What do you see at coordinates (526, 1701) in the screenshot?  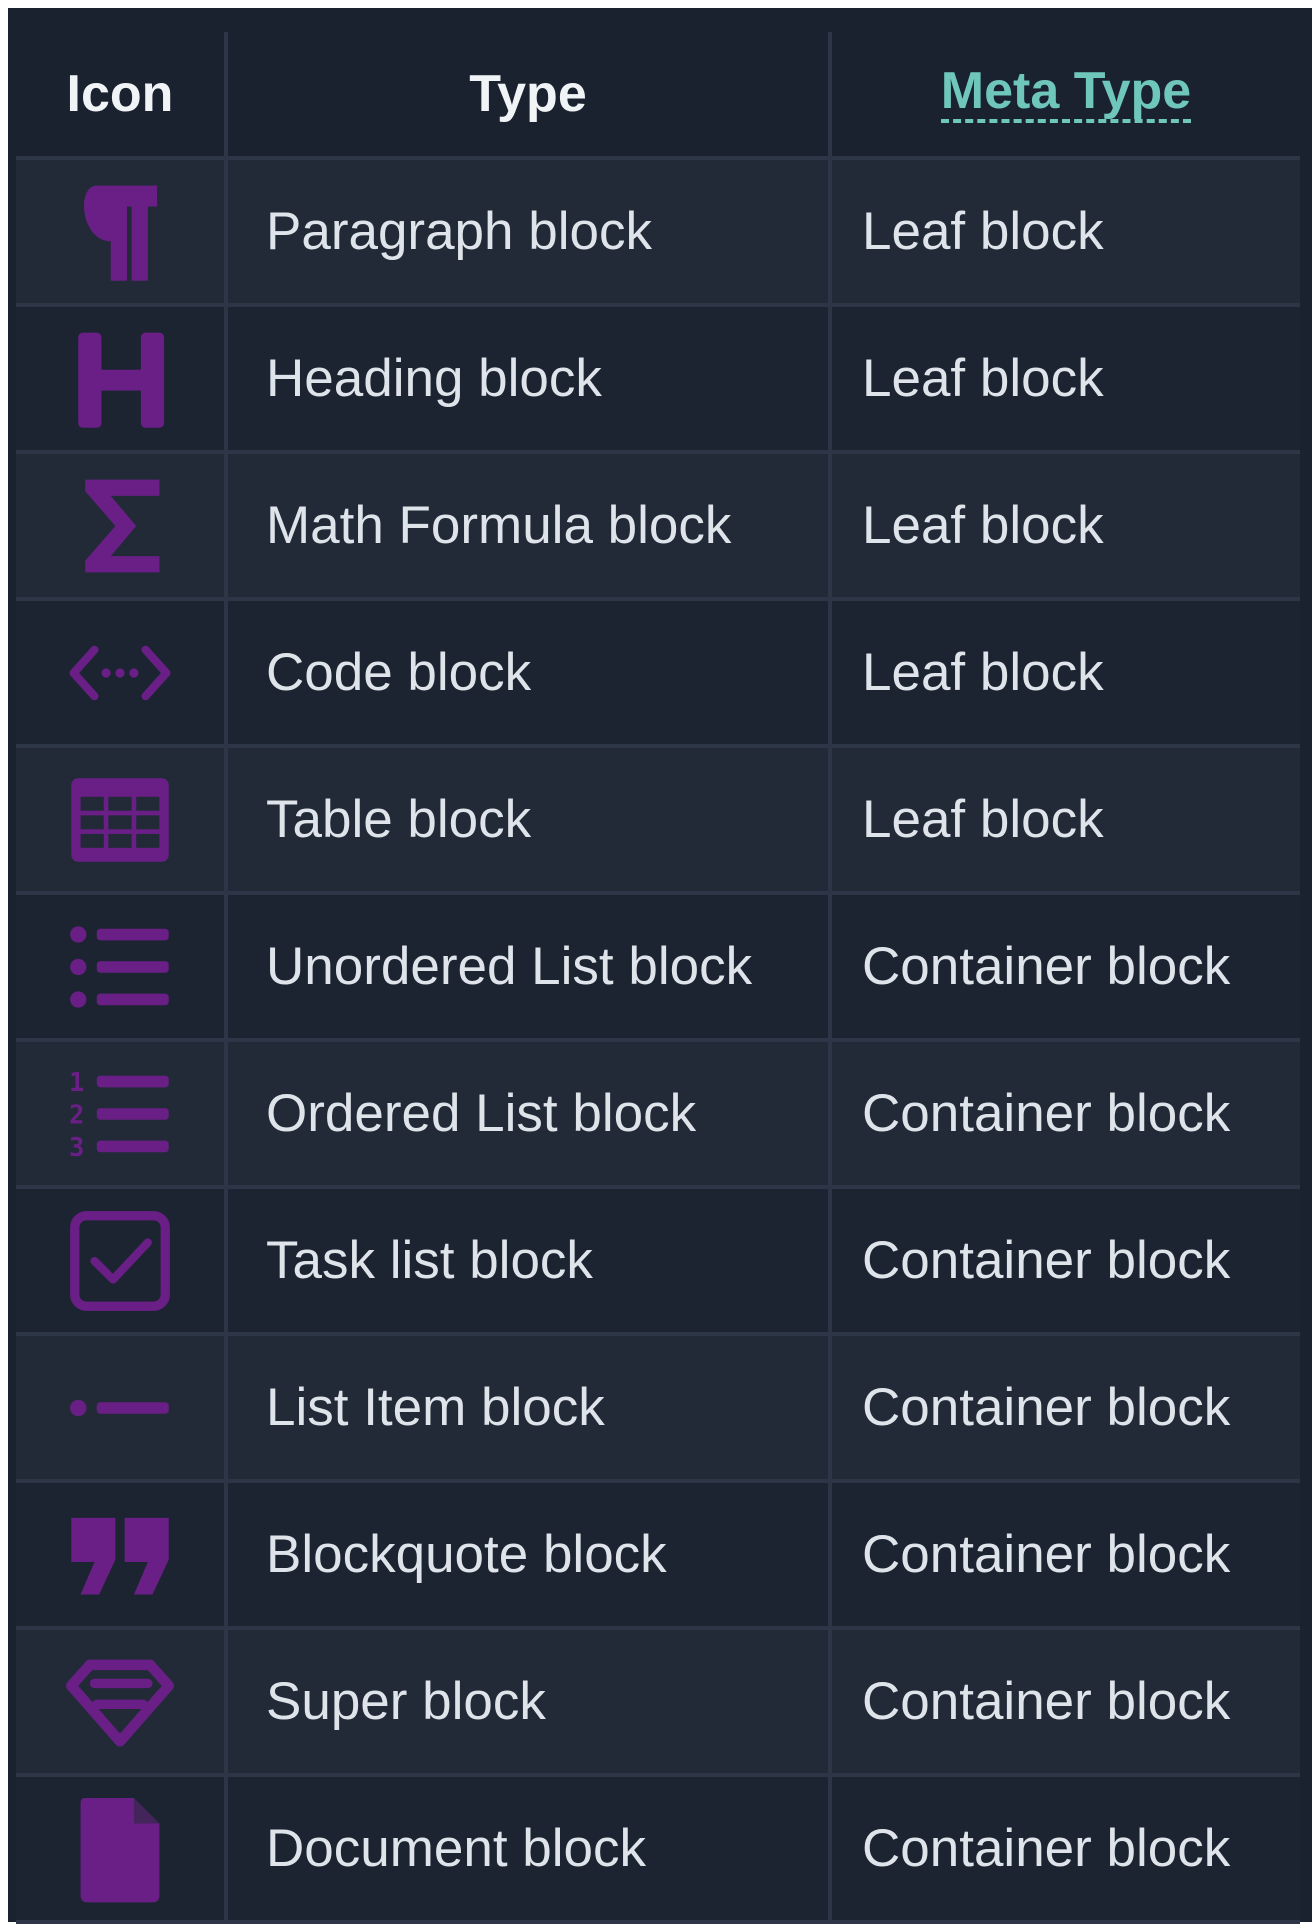 I see `row-type: Super block` at bounding box center [526, 1701].